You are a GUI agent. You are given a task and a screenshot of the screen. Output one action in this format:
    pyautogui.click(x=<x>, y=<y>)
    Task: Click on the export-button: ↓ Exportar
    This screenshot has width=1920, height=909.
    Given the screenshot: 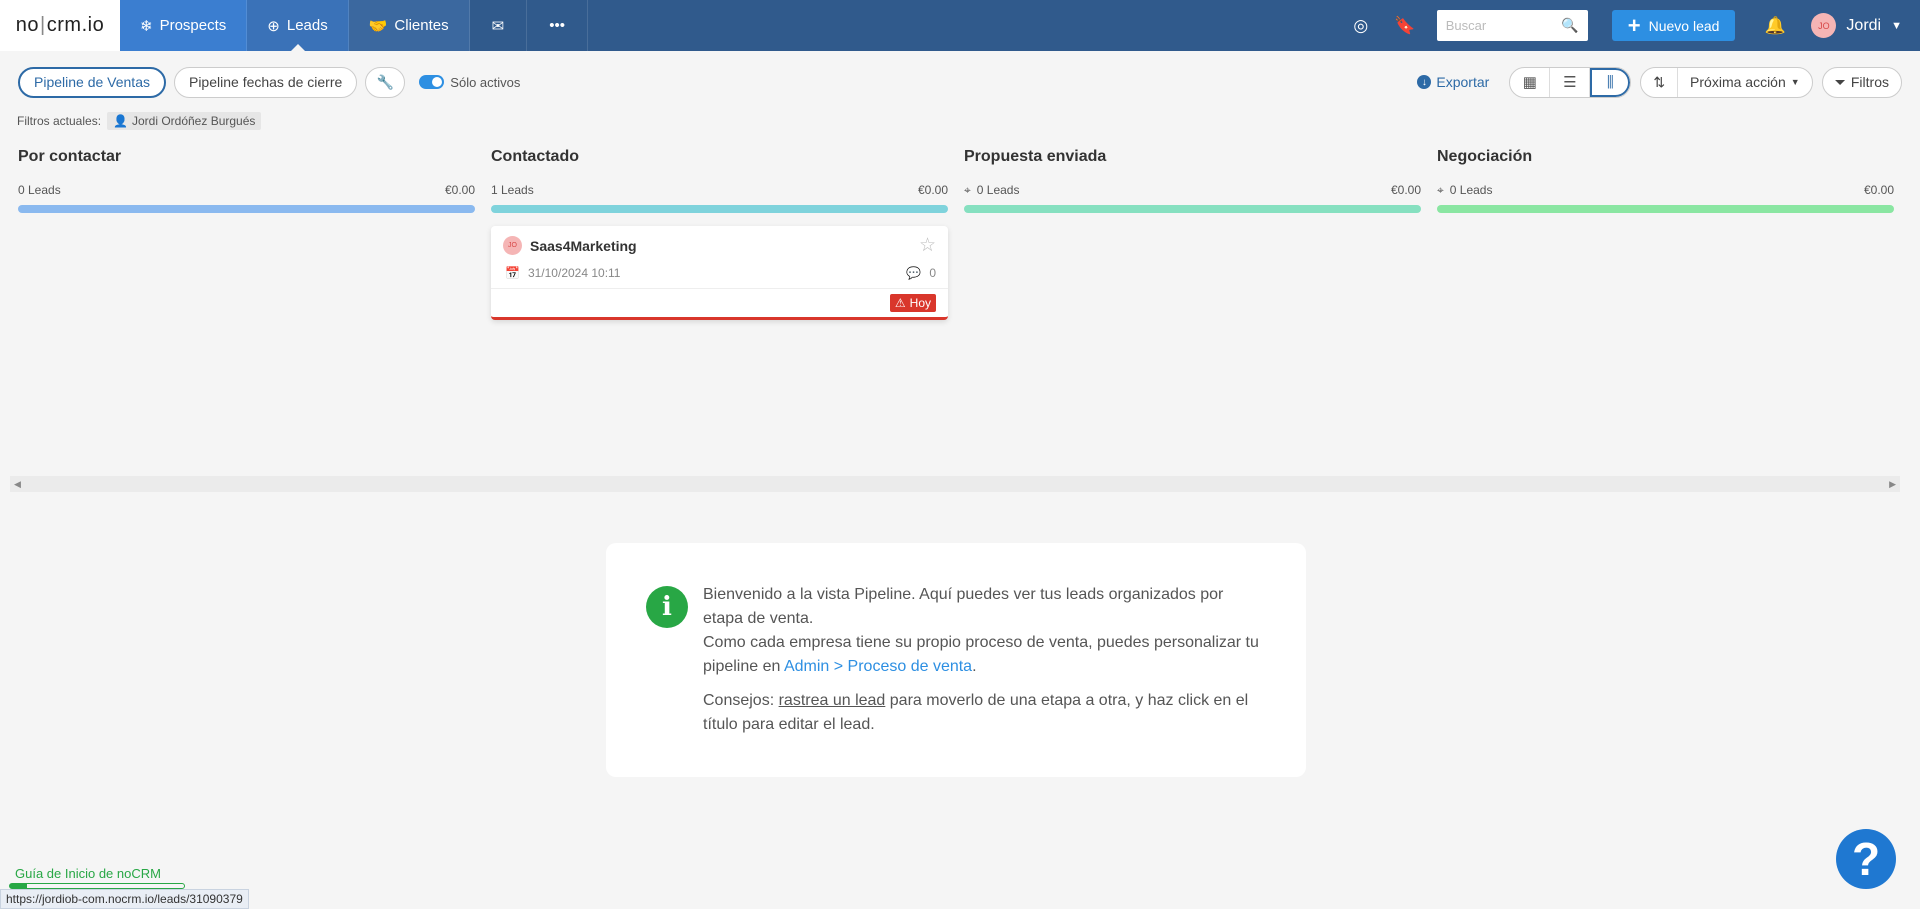 What is the action you would take?
    pyautogui.click(x=1453, y=82)
    